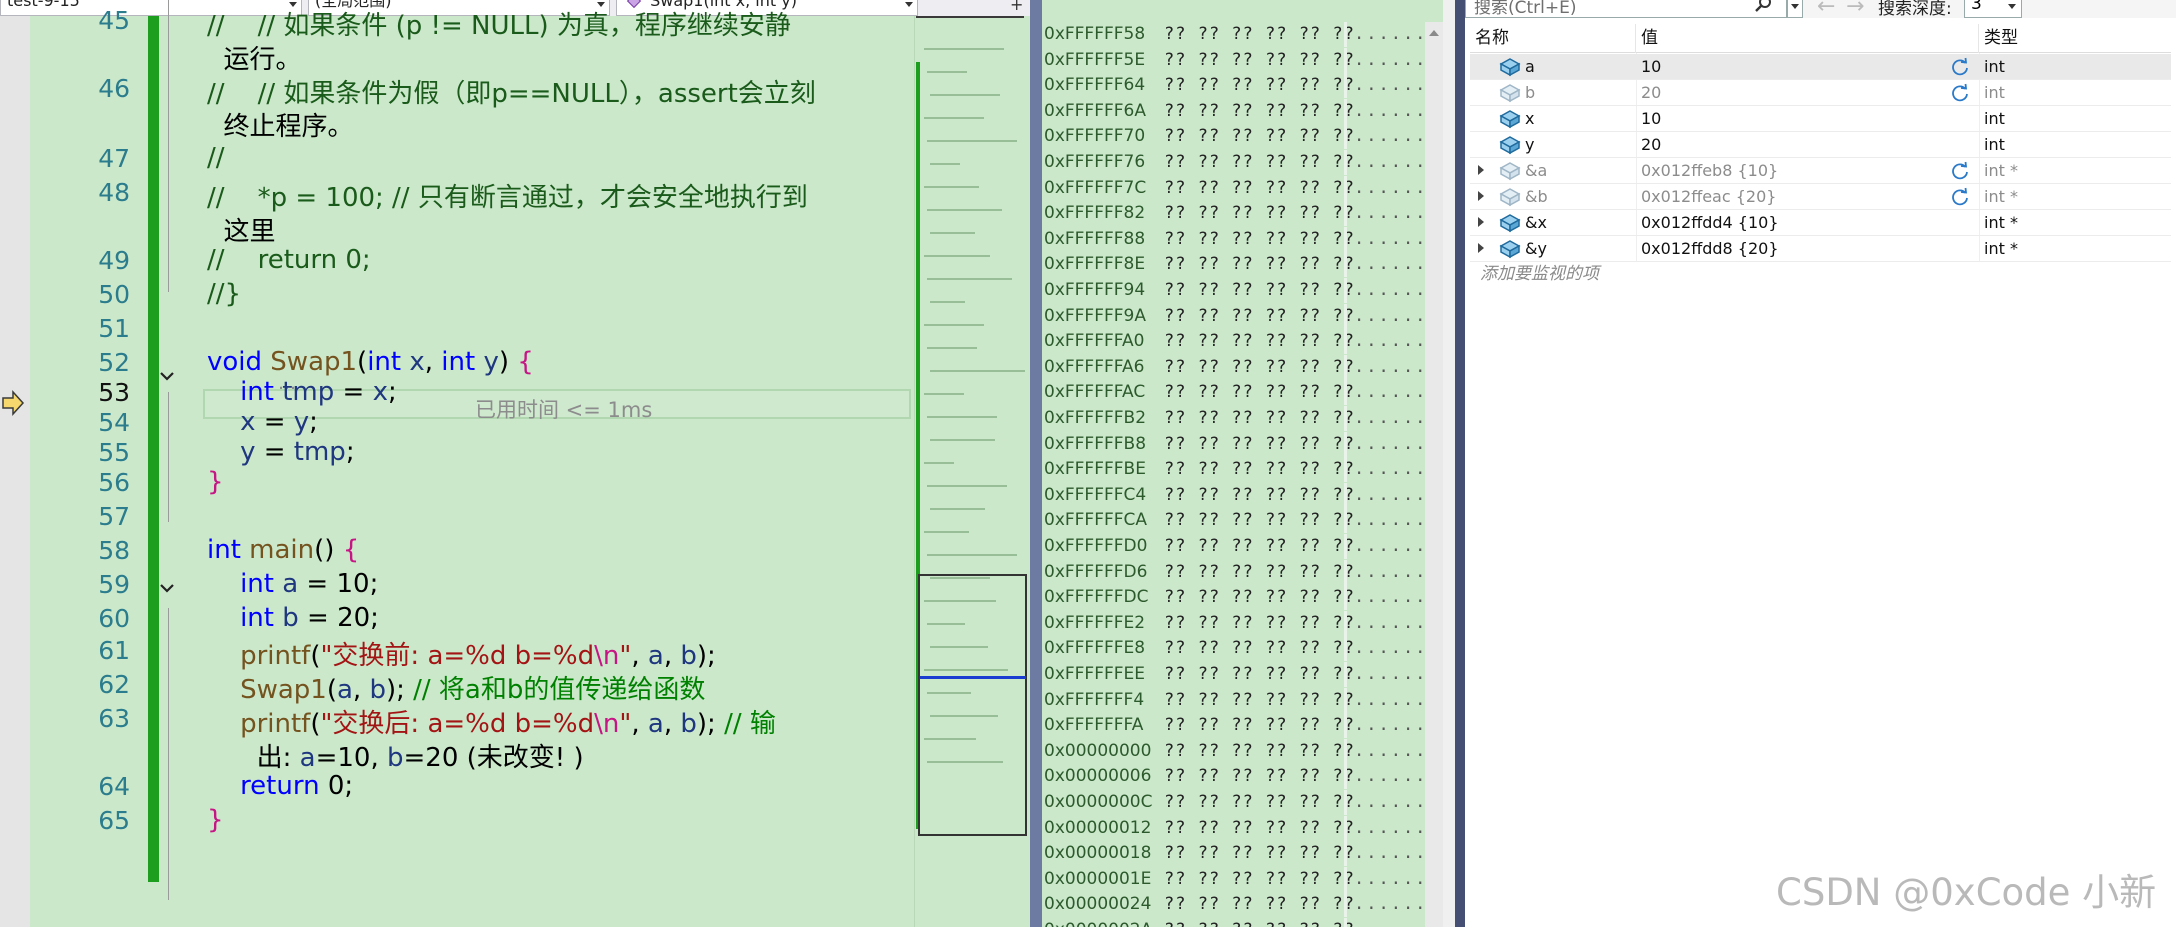 The image size is (2176, 927). I want to click on search-depth-select: 3, so click(1993, 9).